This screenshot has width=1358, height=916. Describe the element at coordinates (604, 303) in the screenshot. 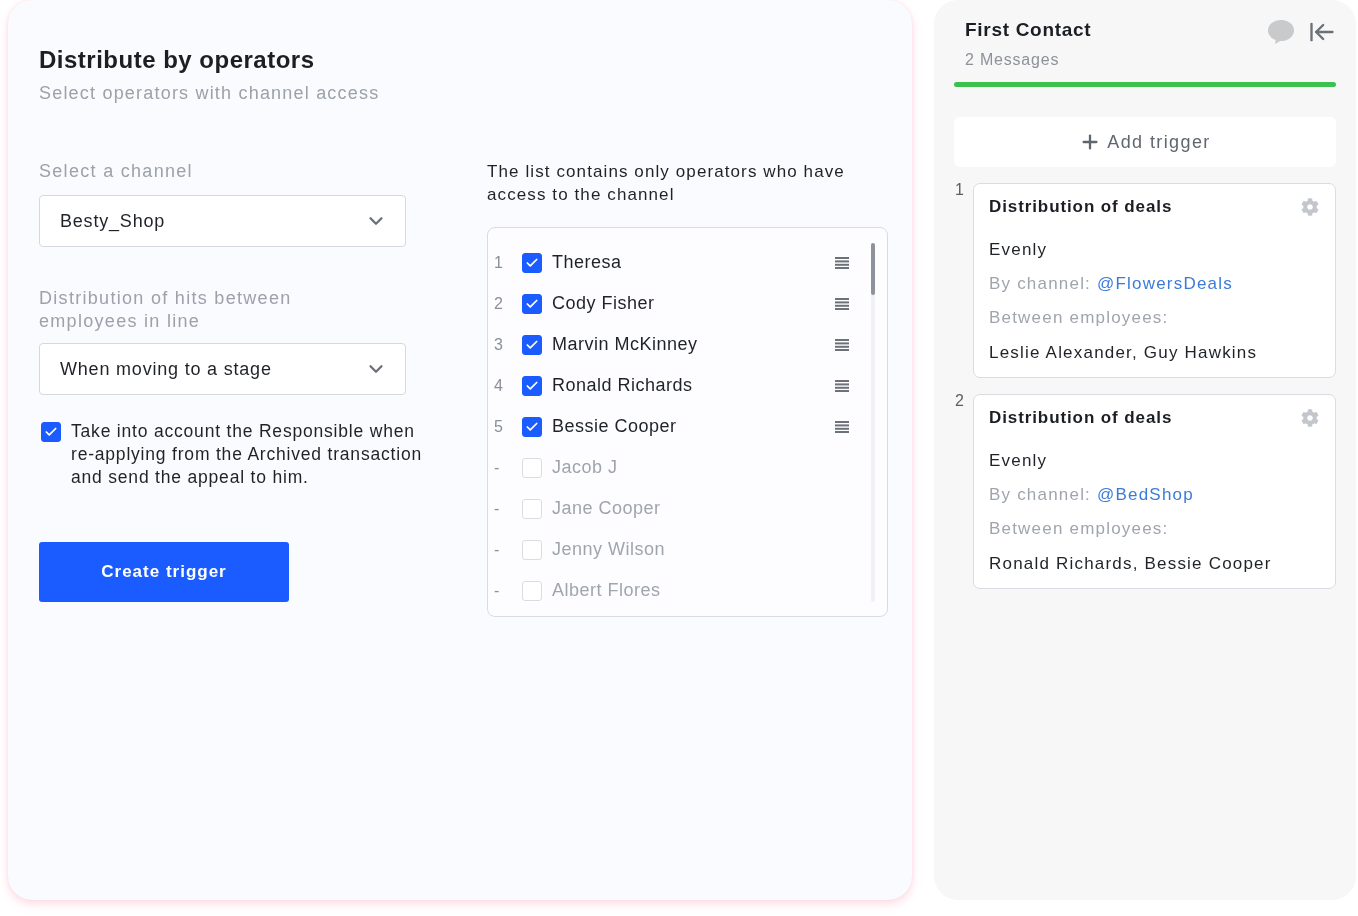

I see `operator-name: Cody Fisher` at that location.